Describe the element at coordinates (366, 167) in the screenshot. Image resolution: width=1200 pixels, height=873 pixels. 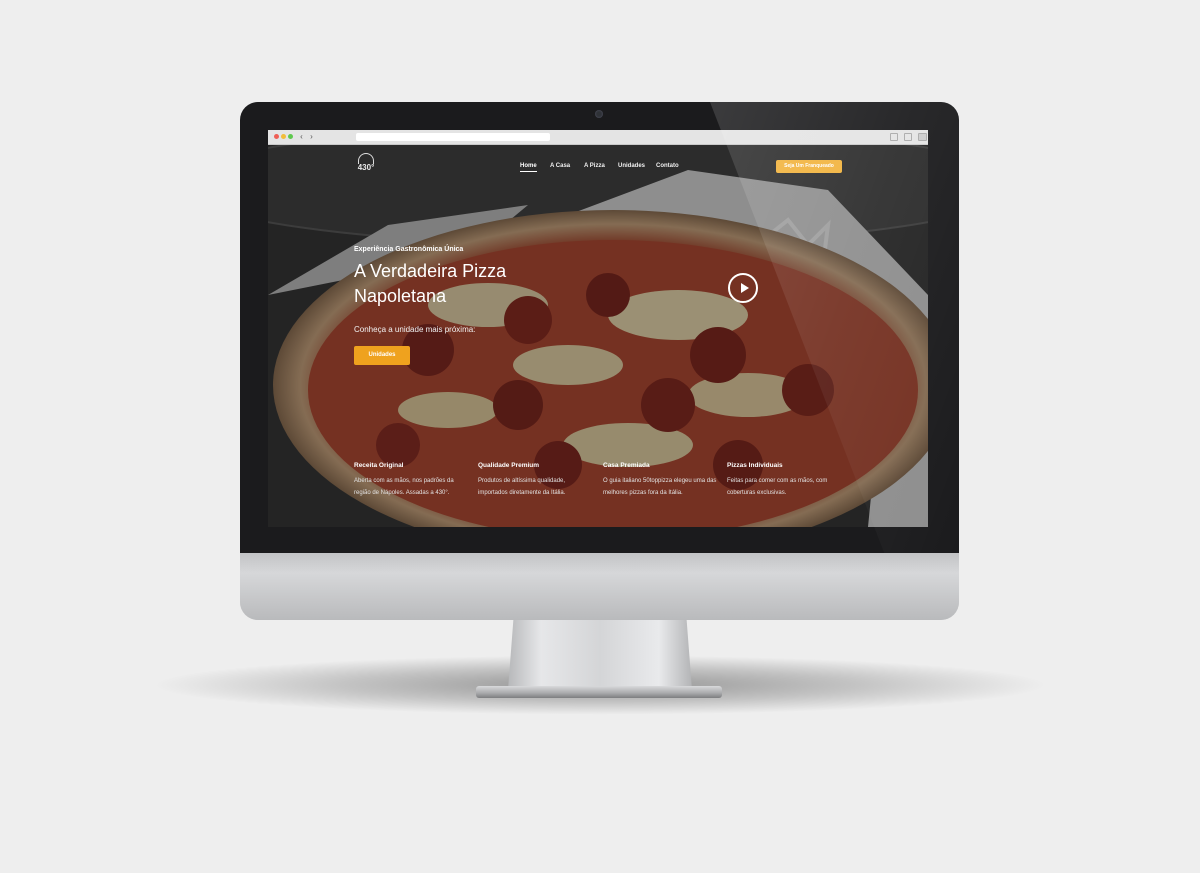
I see `logo-text: 430°` at that location.